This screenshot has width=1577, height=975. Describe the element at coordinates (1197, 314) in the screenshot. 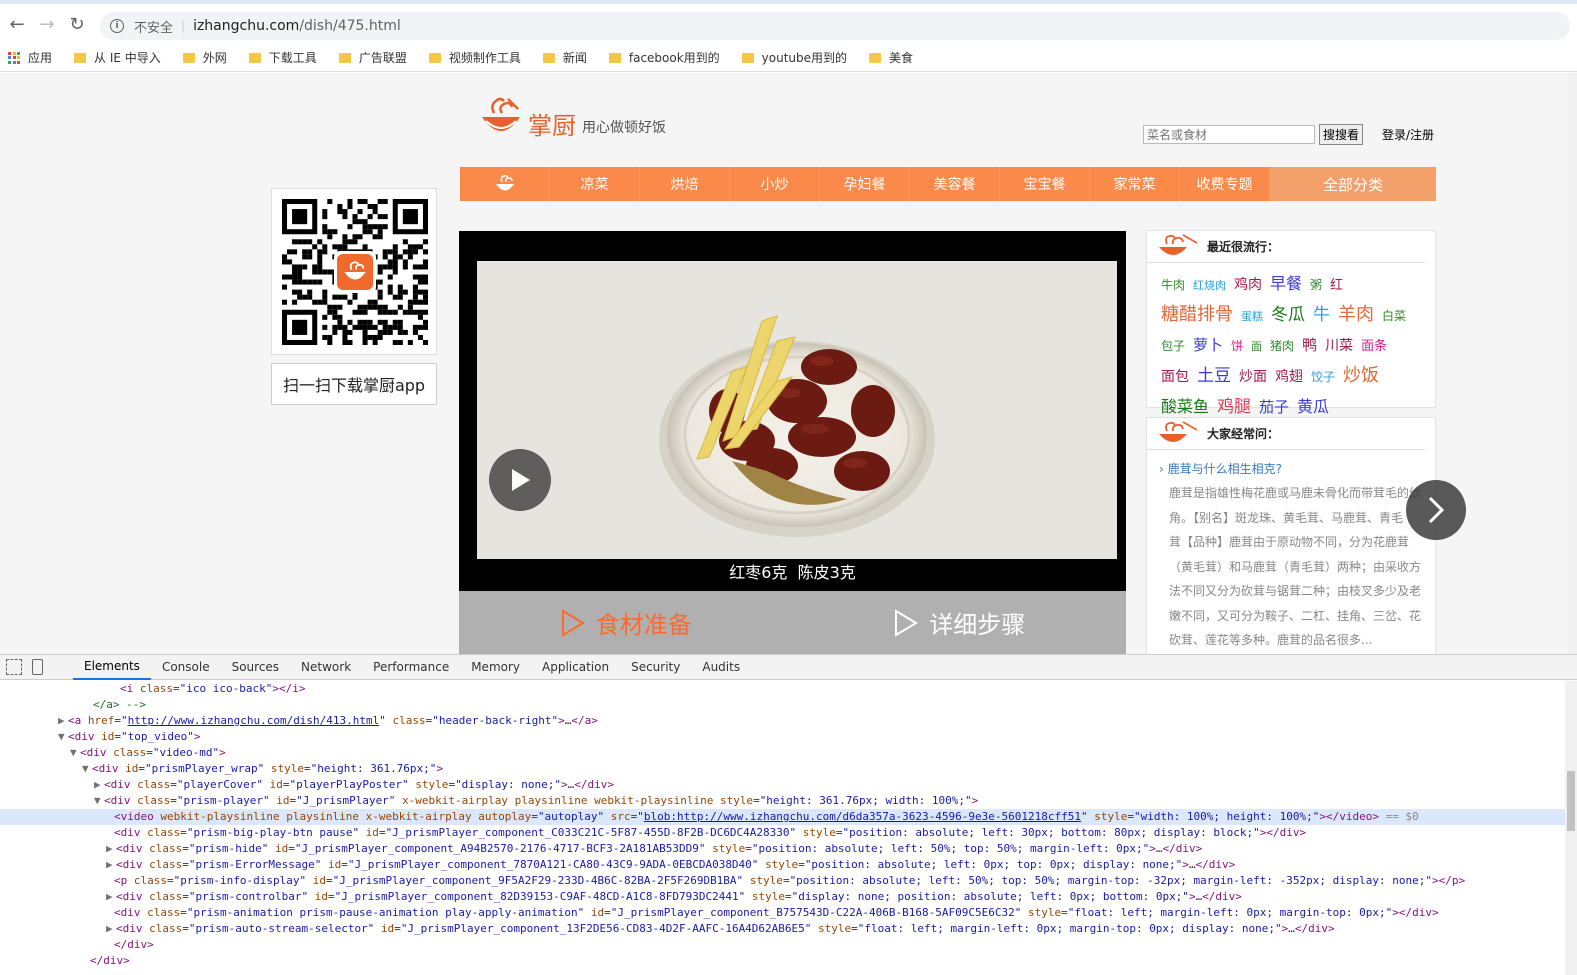

I see `popular-tag: 糖醋排骨` at that location.